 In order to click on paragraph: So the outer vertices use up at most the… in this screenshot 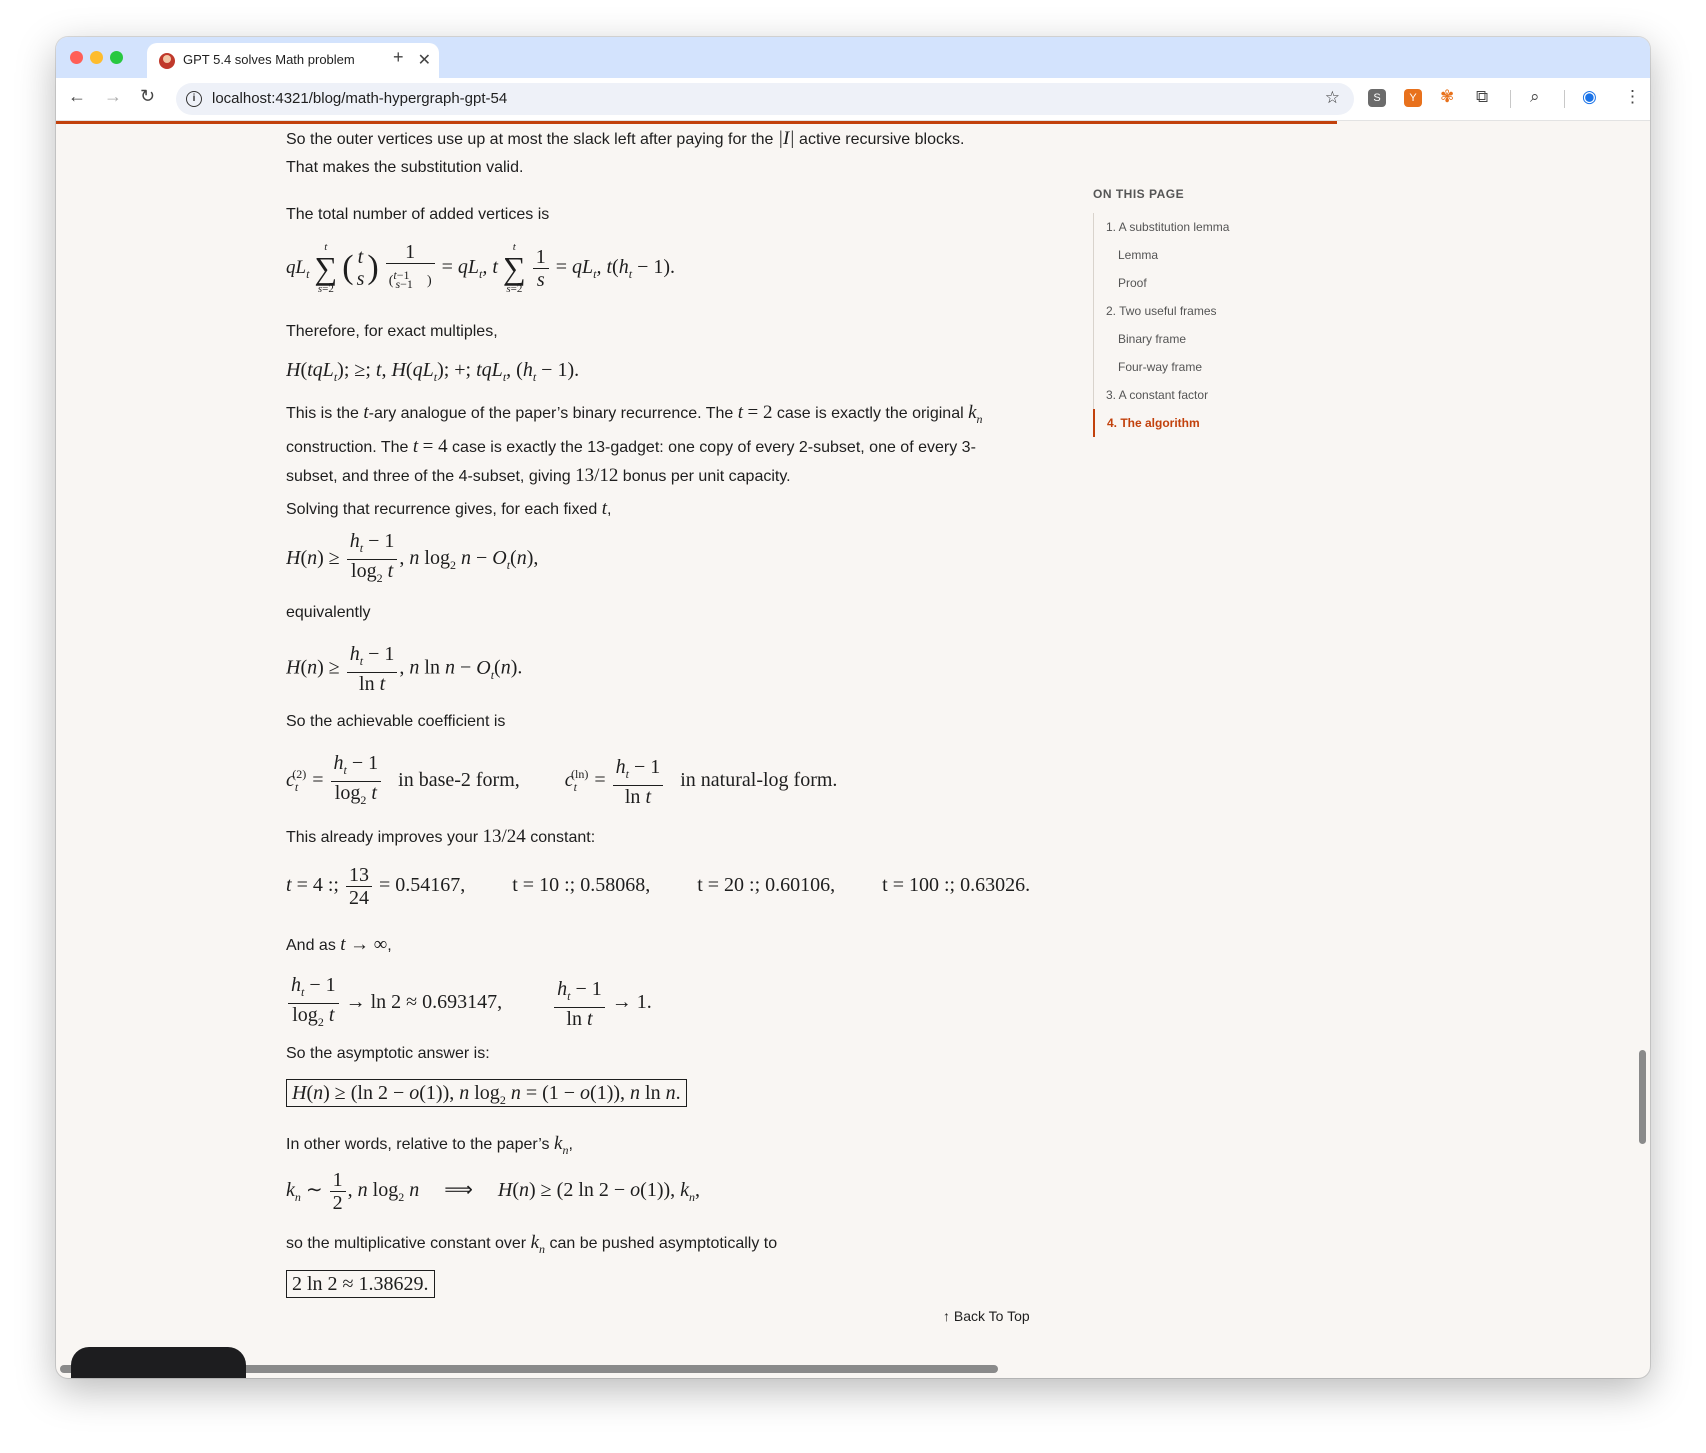, I will do `click(625, 152)`.